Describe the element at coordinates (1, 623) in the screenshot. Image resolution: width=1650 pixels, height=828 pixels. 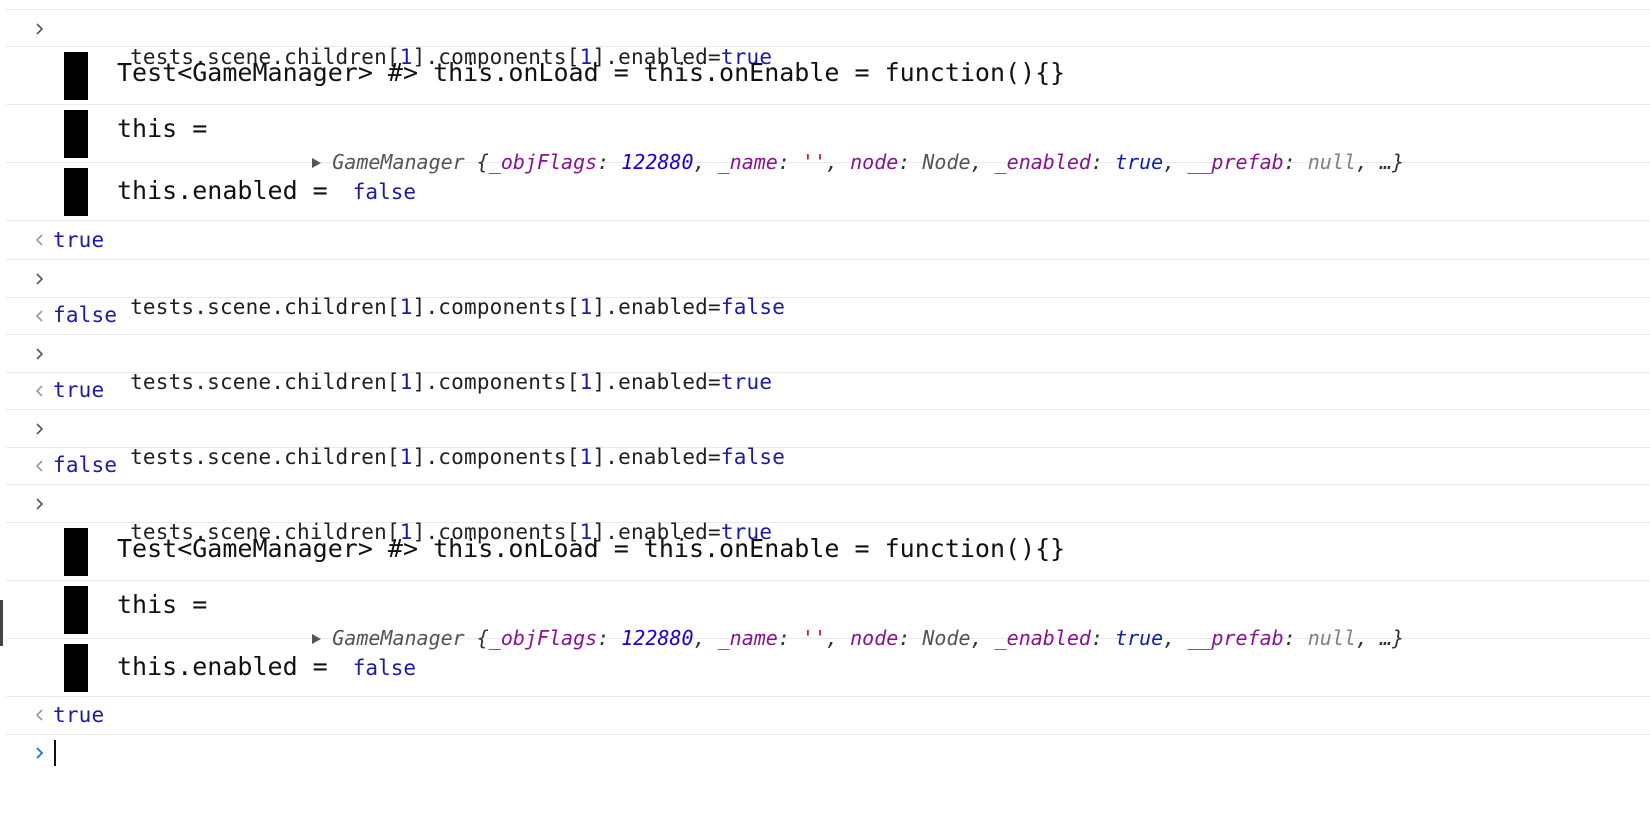
I see `edge-shadow` at that location.